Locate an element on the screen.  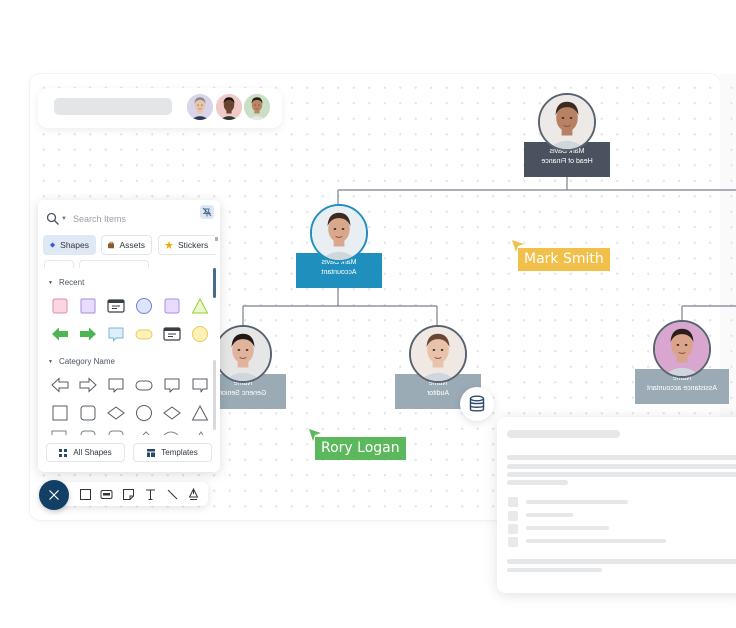
tab-assets: Assets is located at coordinates (126, 245).